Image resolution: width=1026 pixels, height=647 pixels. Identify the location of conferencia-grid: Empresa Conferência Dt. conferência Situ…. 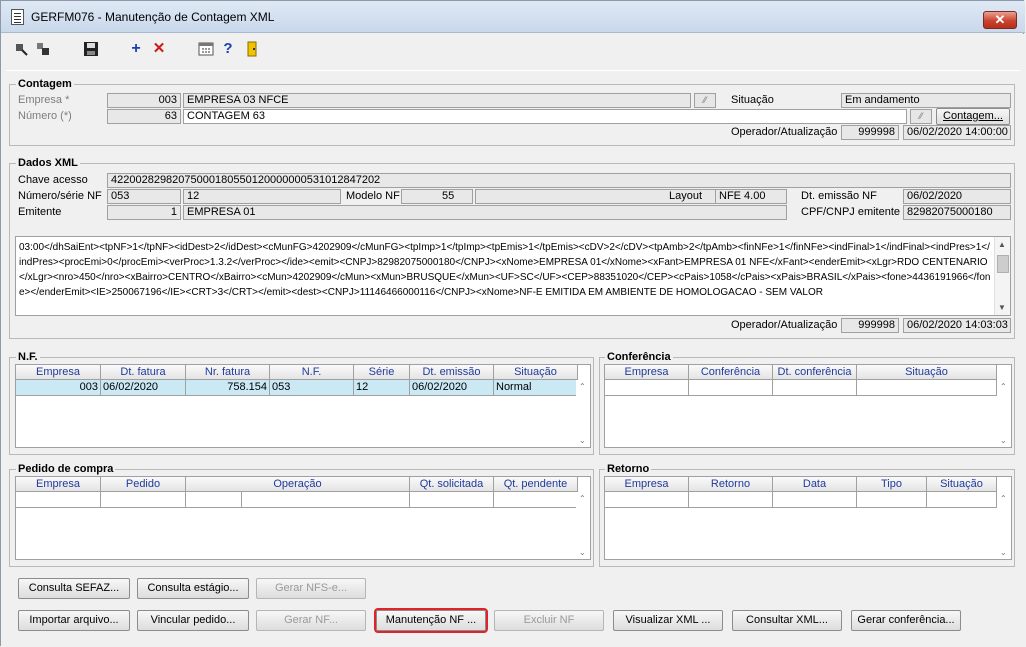
(808, 406).